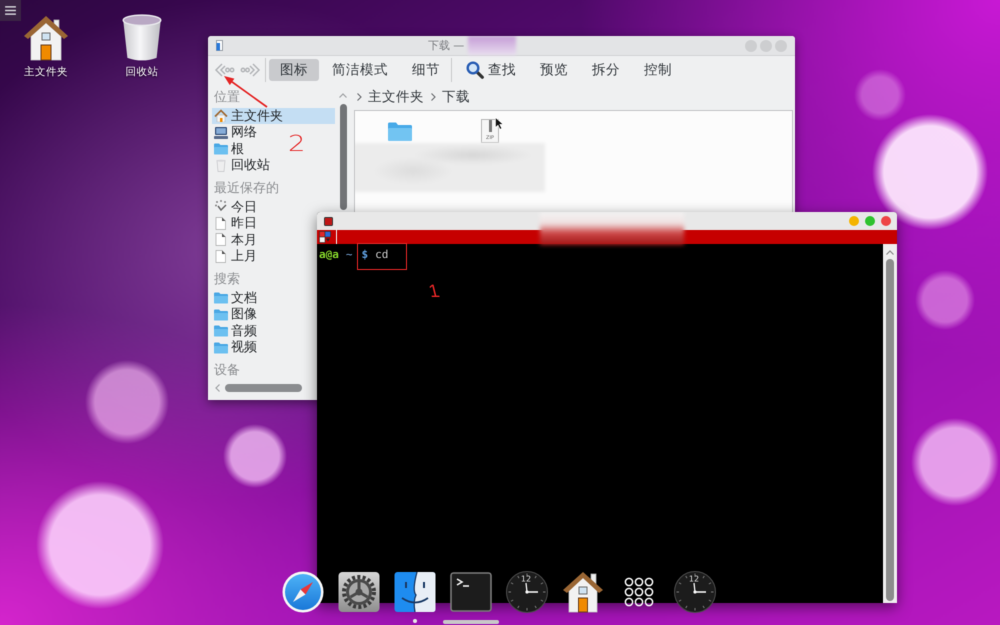 This screenshot has height=625, width=1000. I want to click on minimize-button, so click(854, 221).